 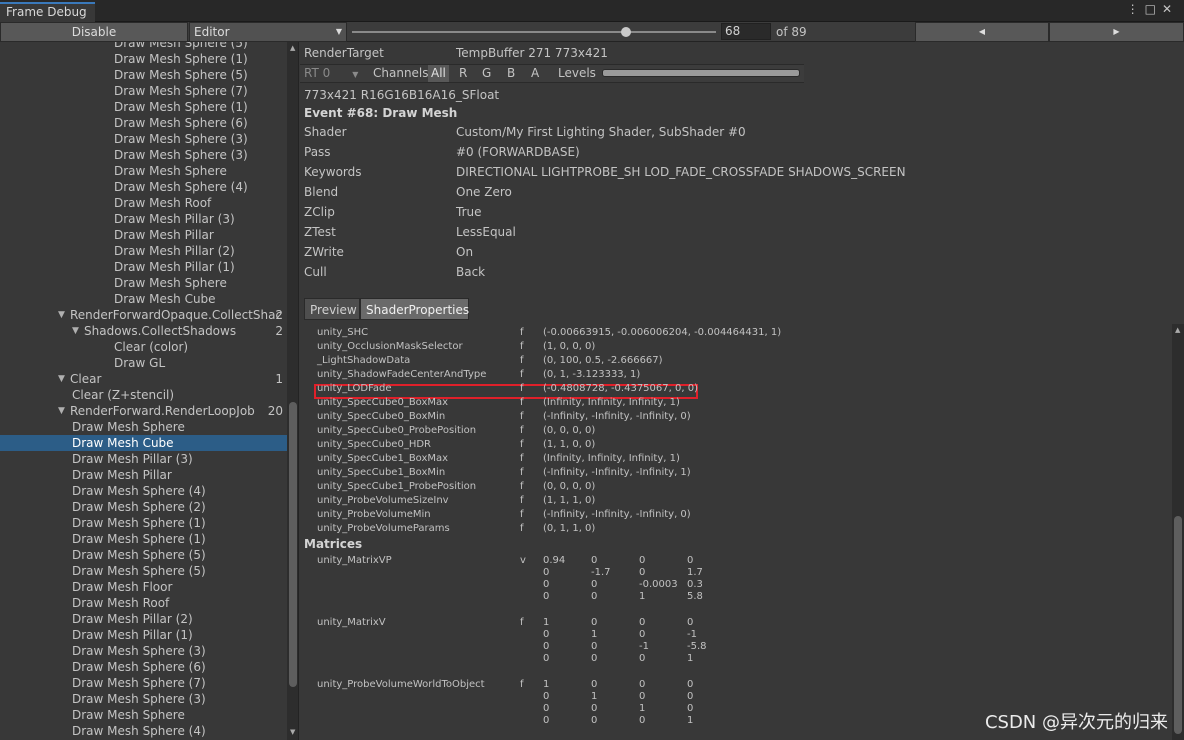 I want to click on kebab-menu-icon: ⋮, so click(x=1136, y=9).